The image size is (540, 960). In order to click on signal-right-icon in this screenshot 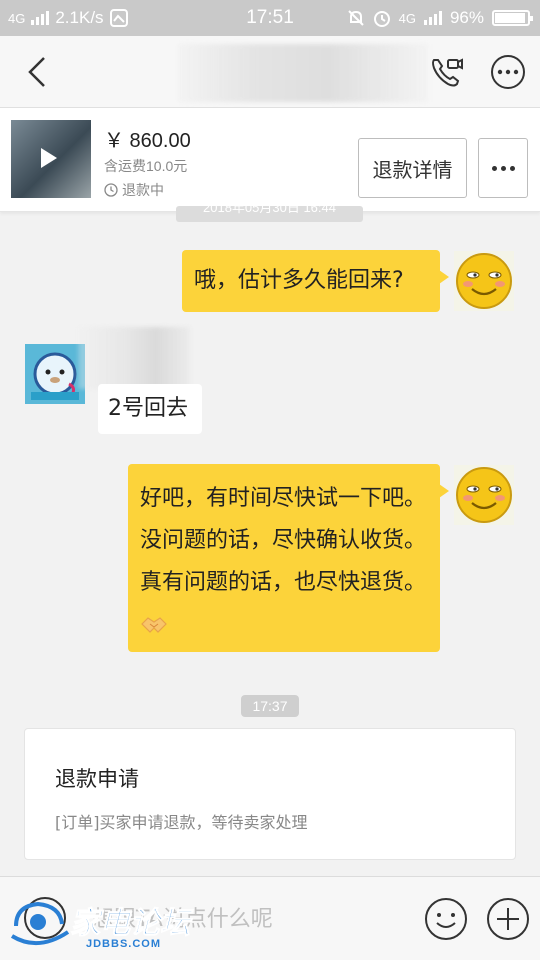, I will do `click(432, 18)`.